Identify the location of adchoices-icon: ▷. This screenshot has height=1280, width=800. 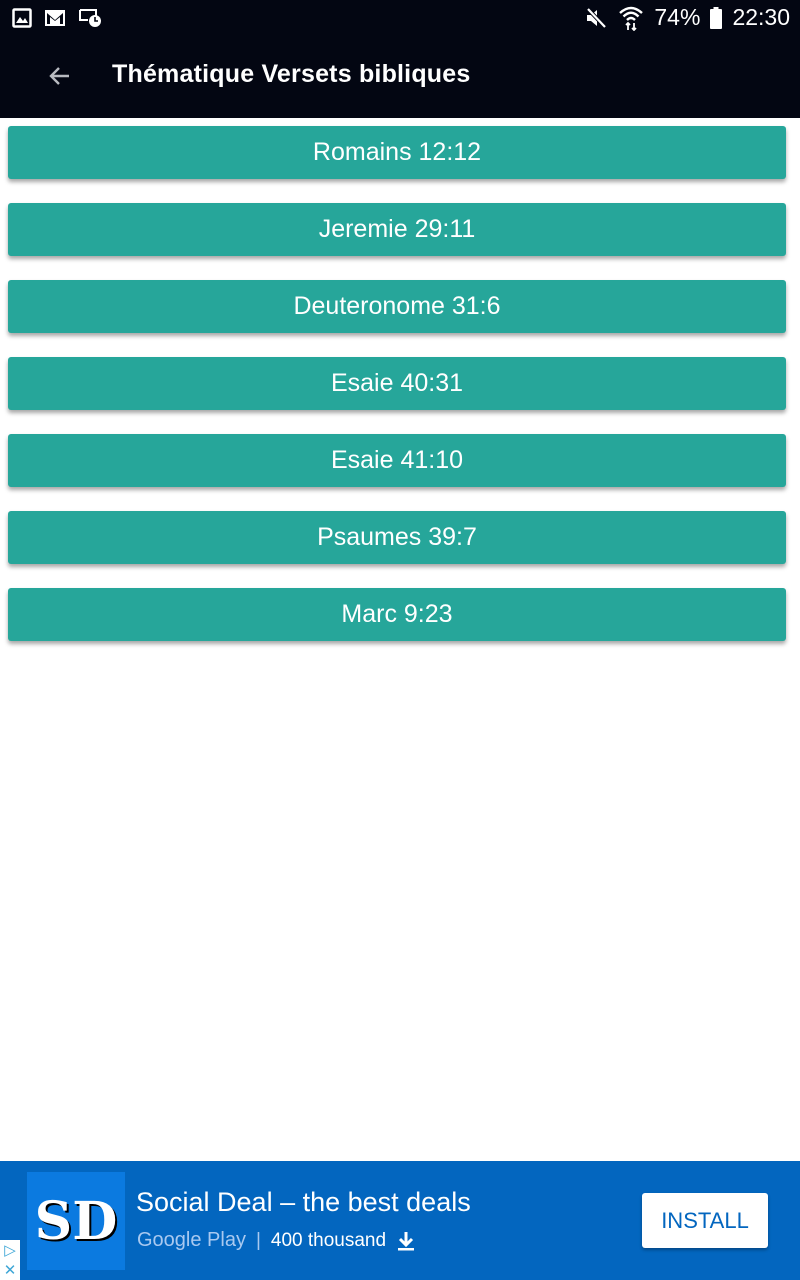
(10, 1250).